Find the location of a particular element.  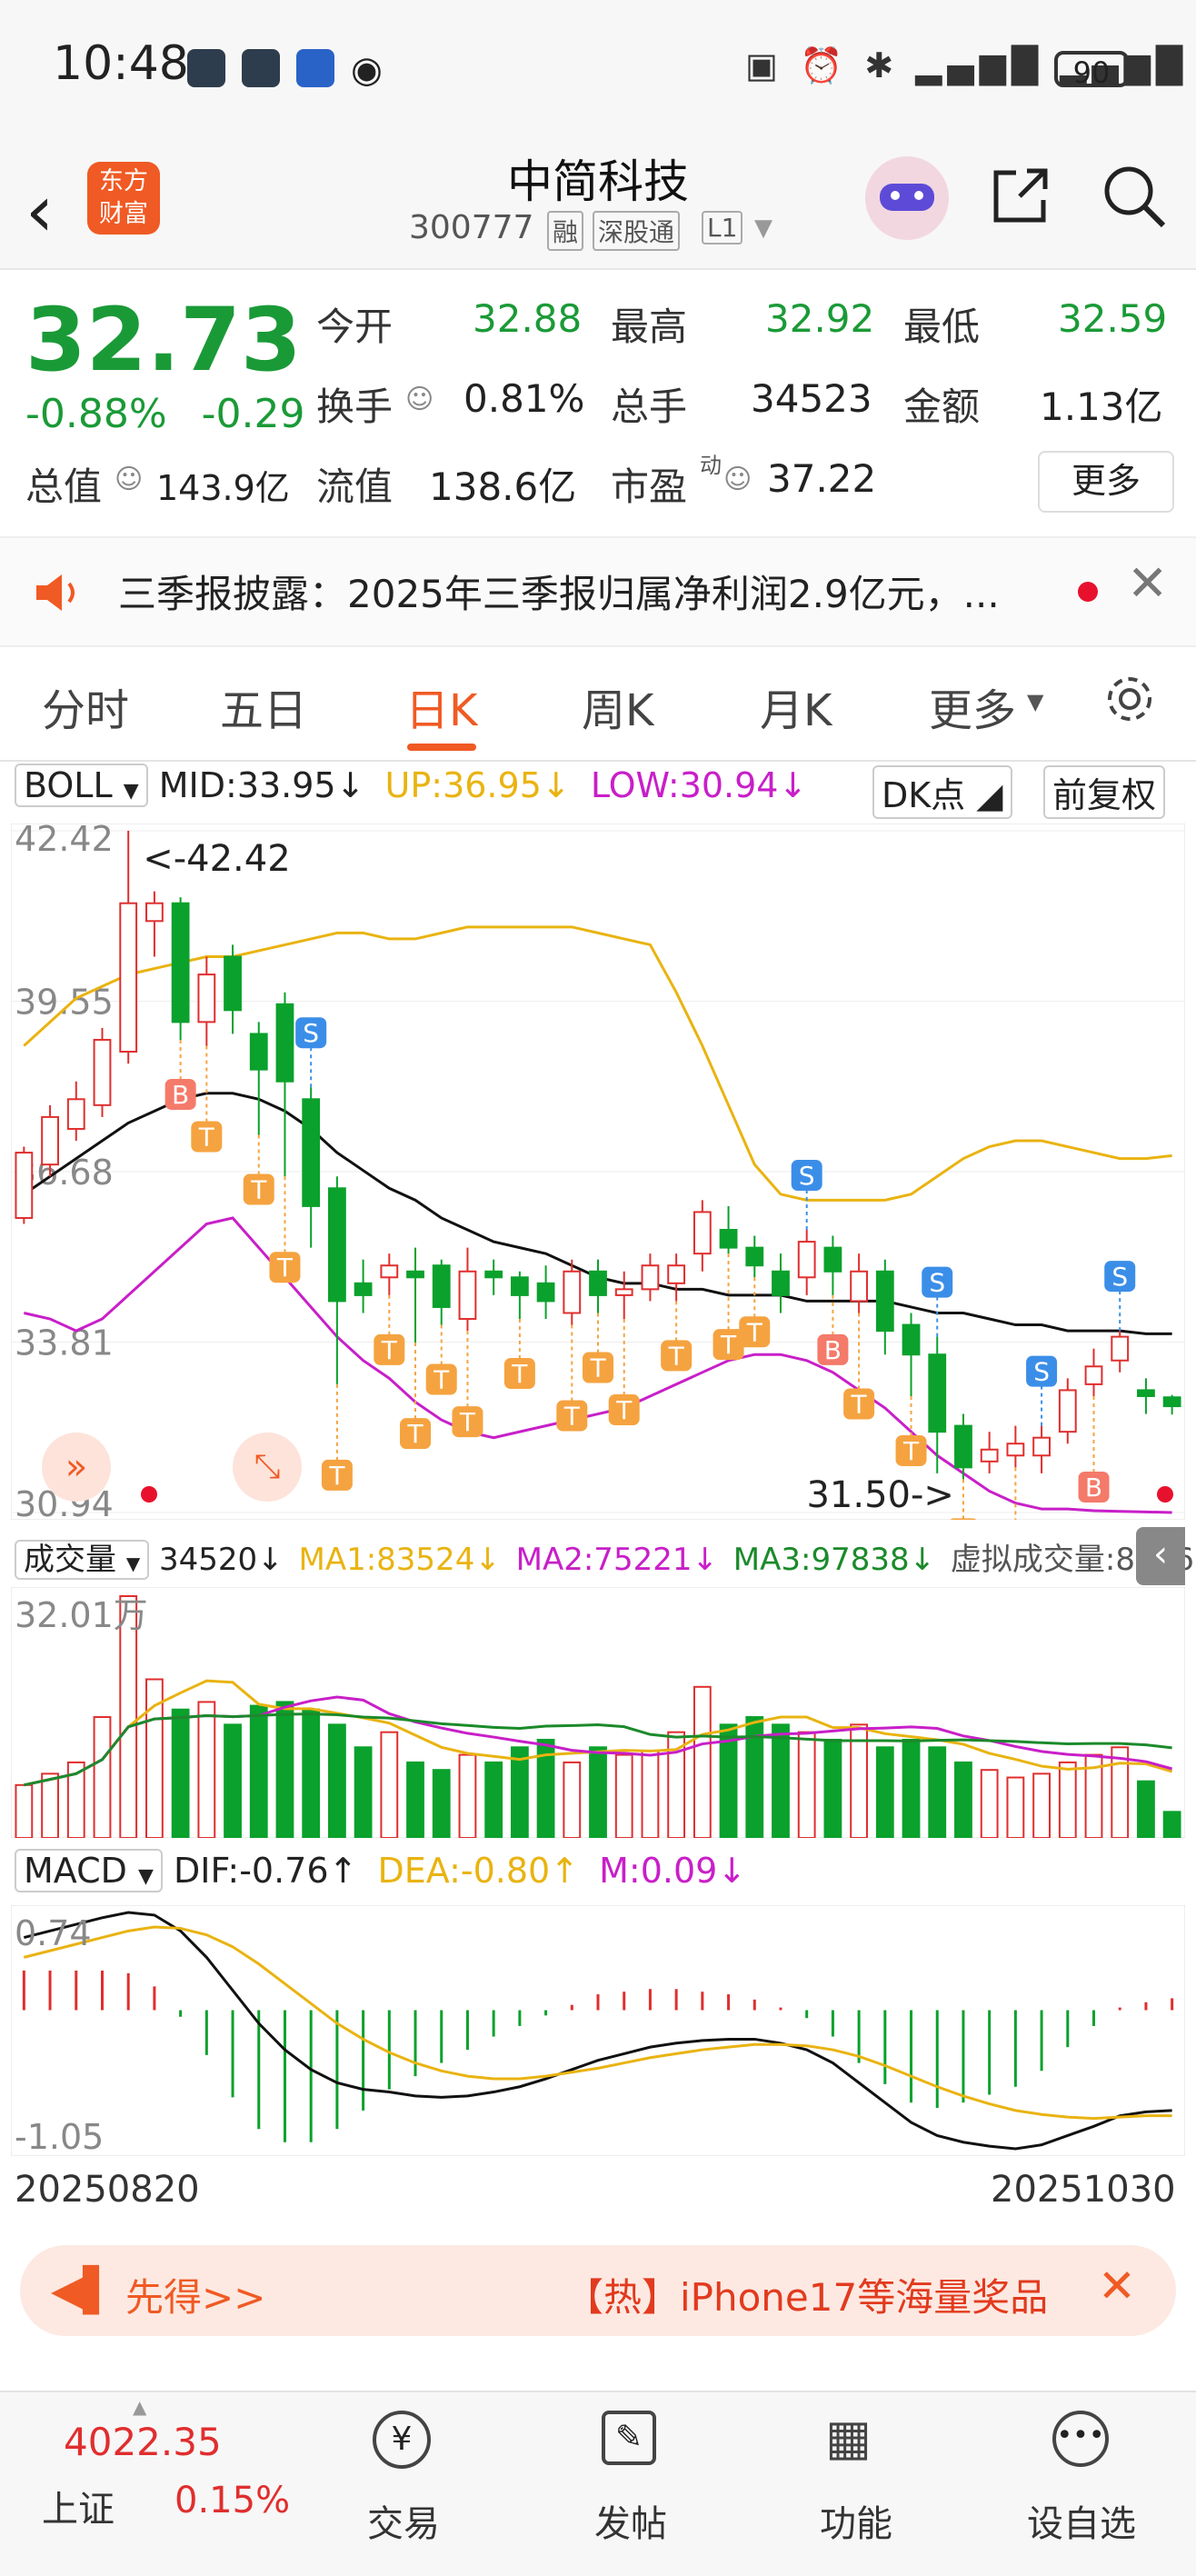

nav-trade: ¥ 交易 is located at coordinates (403, 2492).